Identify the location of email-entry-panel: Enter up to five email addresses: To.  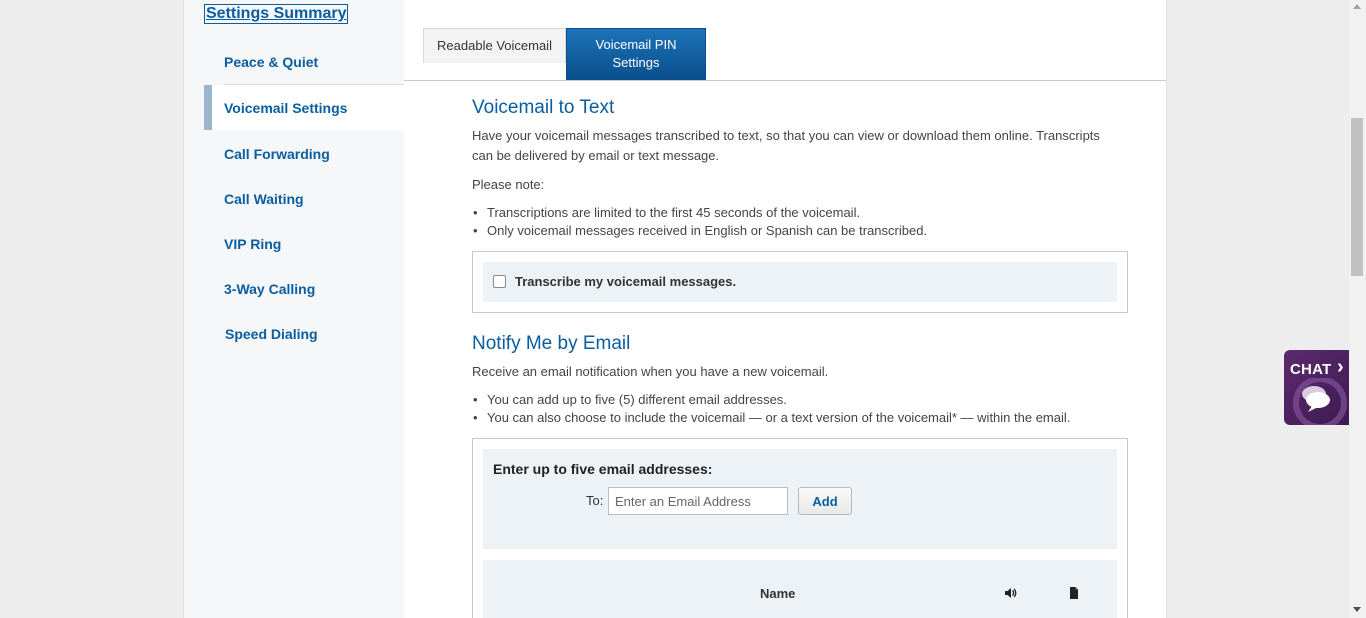
(800, 499).